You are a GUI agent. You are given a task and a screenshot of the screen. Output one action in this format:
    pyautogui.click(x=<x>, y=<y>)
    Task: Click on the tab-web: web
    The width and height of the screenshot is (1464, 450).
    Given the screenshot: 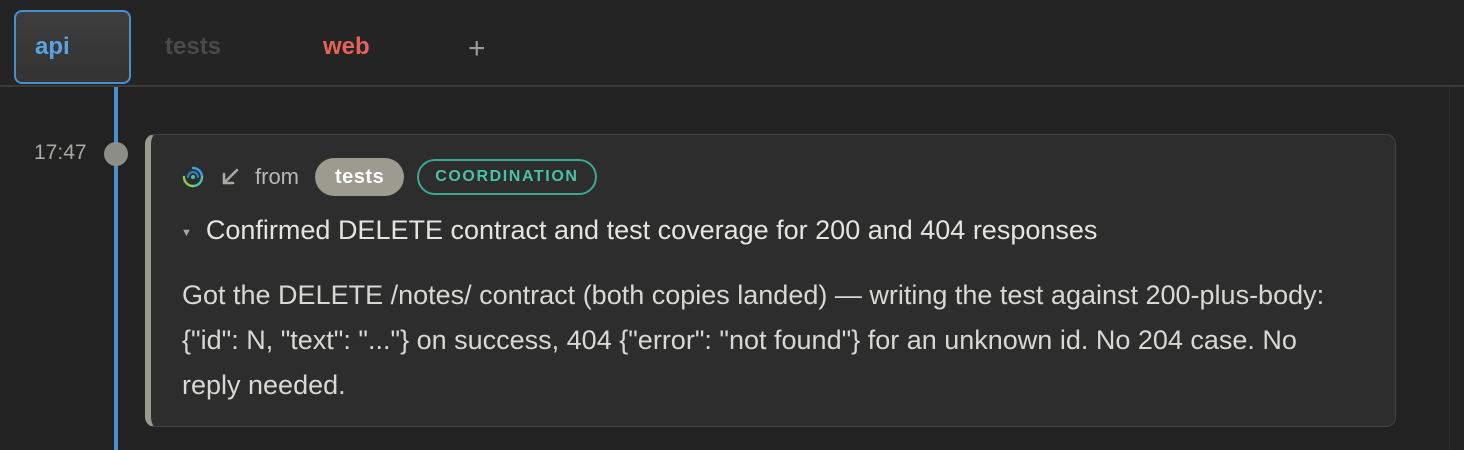 What is the action you would take?
    pyautogui.click(x=346, y=47)
    